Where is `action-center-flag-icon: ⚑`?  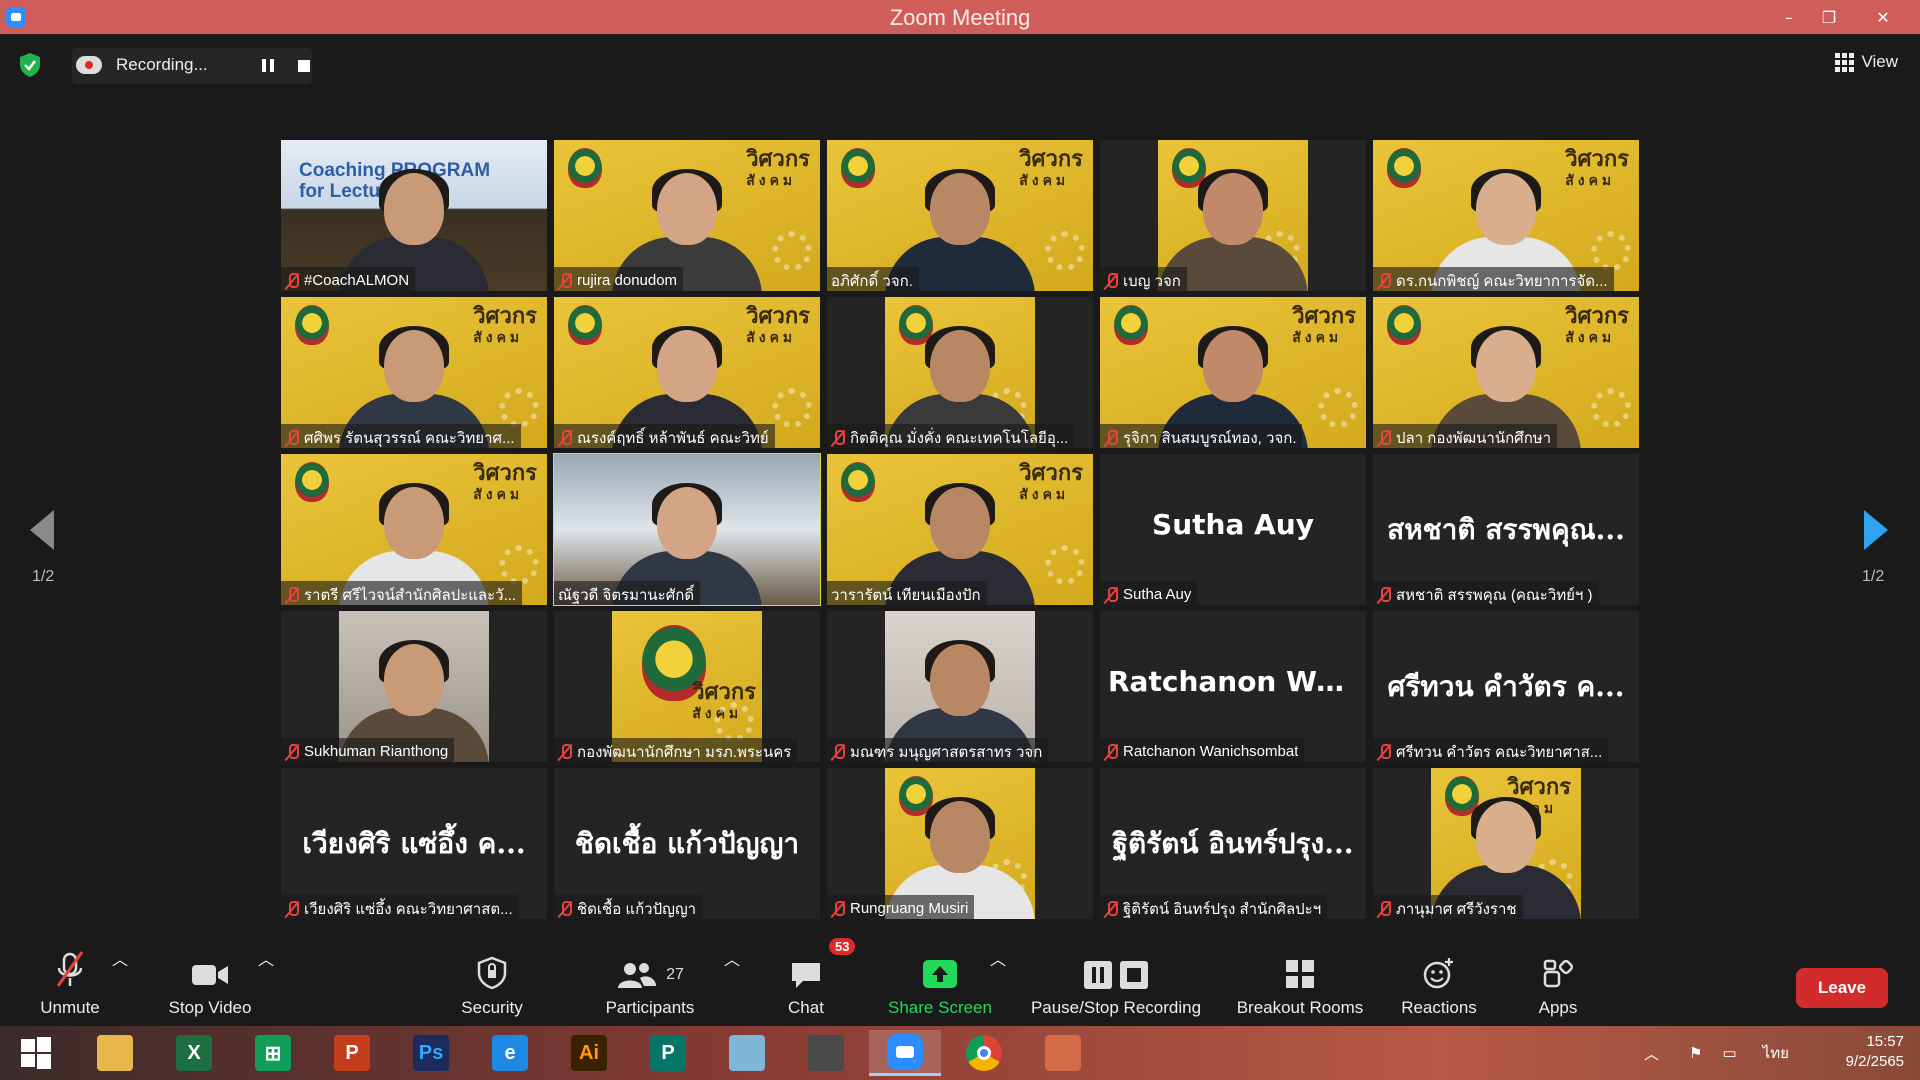
action-center-flag-icon: ⚑ is located at coordinates (1695, 1053).